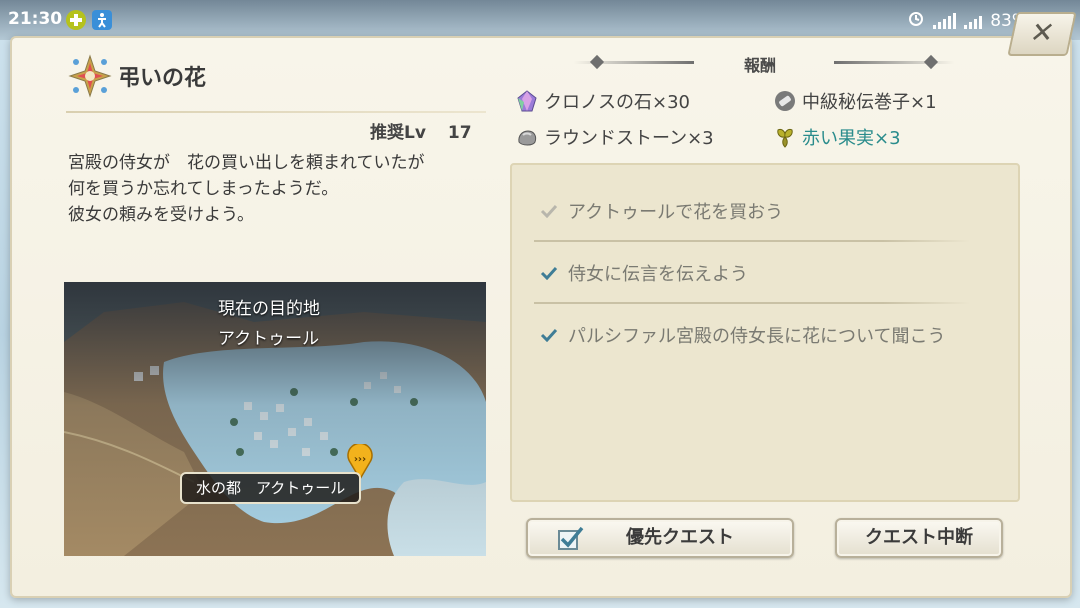 The width and height of the screenshot is (1080, 608). I want to click on close-button: ✕, so click(1042, 34).